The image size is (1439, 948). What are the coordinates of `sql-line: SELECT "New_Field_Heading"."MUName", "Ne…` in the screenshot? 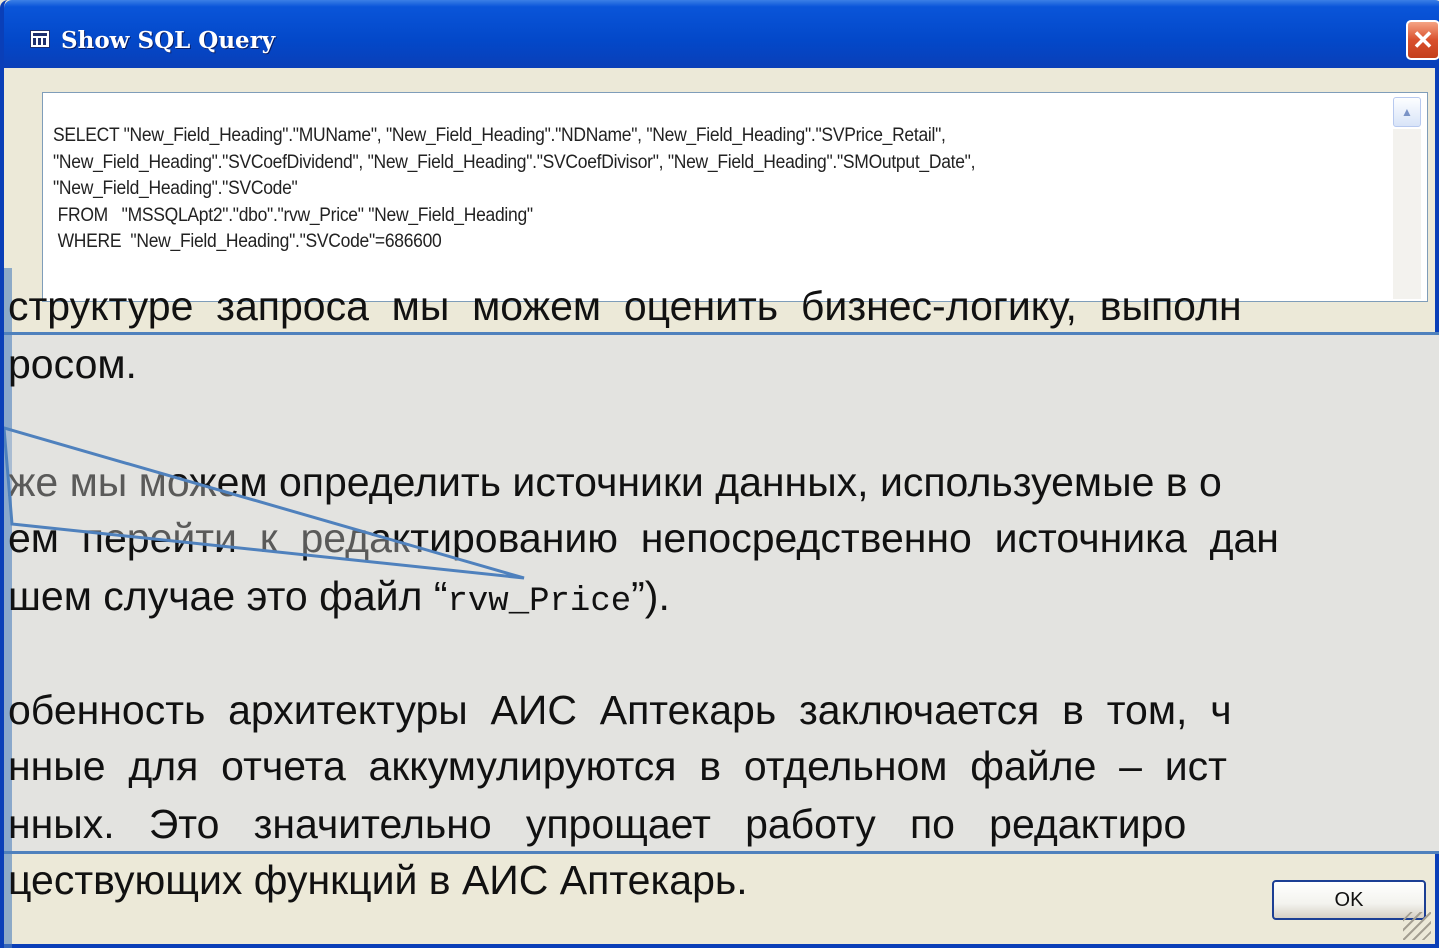 It's located at (499, 135).